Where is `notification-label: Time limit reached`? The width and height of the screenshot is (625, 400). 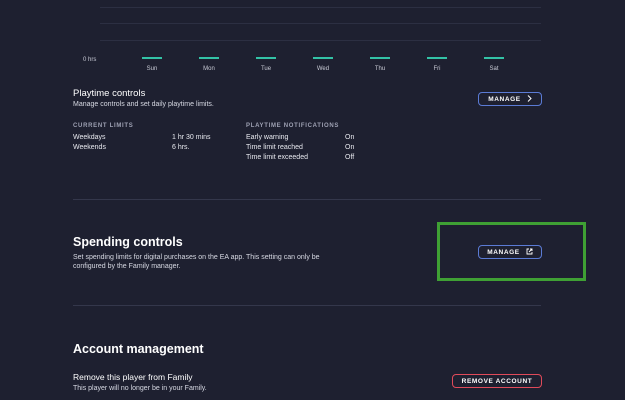 notification-label: Time limit reached is located at coordinates (274, 147).